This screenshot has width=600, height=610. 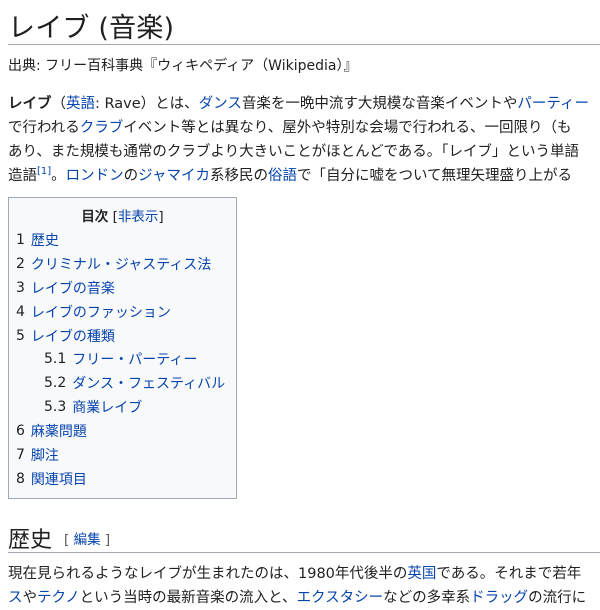 What do you see at coordinates (427, 598) in the screenshot?
I see `text: などの多幸系` at bounding box center [427, 598].